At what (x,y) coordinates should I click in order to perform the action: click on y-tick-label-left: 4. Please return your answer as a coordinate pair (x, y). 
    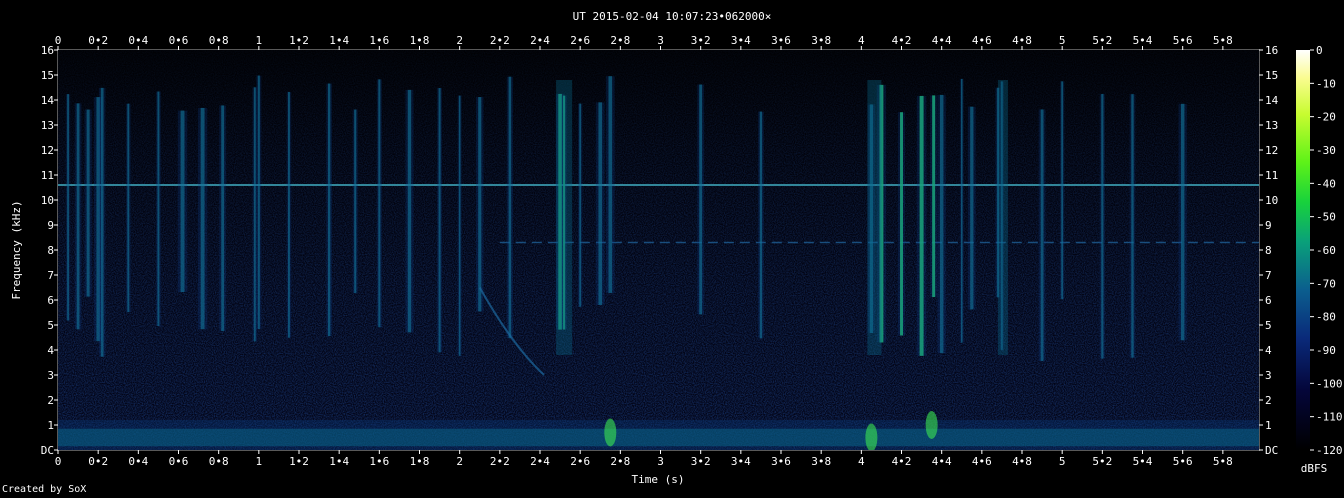
    Looking at the image, I should click on (50, 350).